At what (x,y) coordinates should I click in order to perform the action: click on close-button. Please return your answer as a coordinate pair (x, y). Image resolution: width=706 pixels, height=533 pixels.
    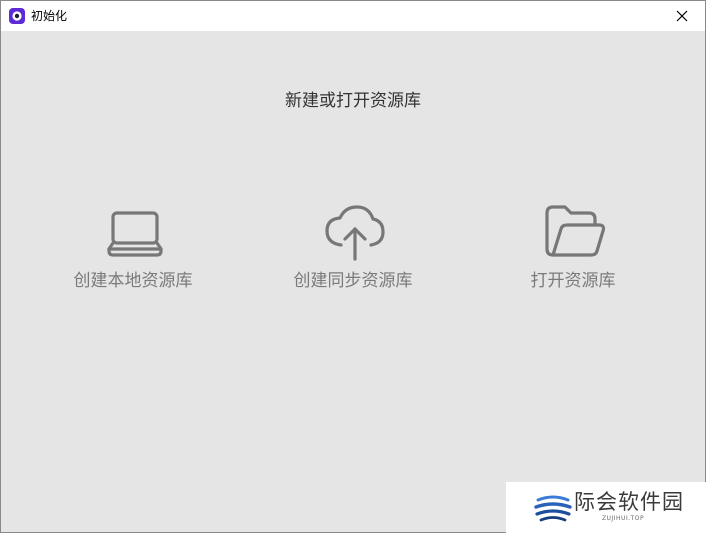
    Looking at the image, I should click on (682, 16).